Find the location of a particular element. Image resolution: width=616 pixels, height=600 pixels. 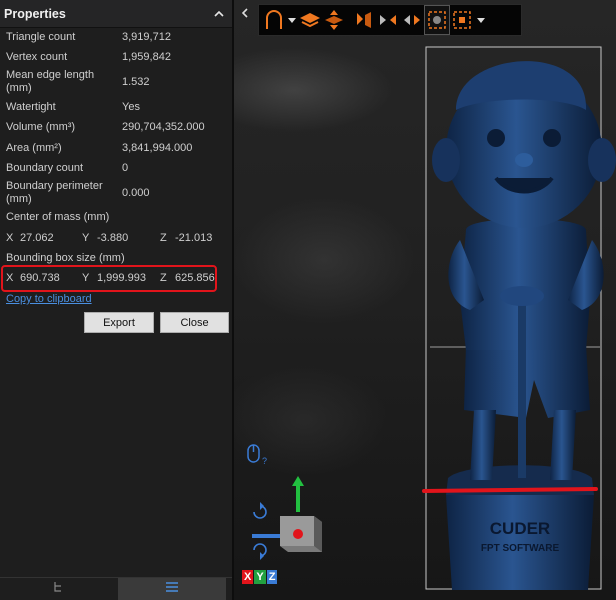

model-left-ear is located at coordinates (446, 160).